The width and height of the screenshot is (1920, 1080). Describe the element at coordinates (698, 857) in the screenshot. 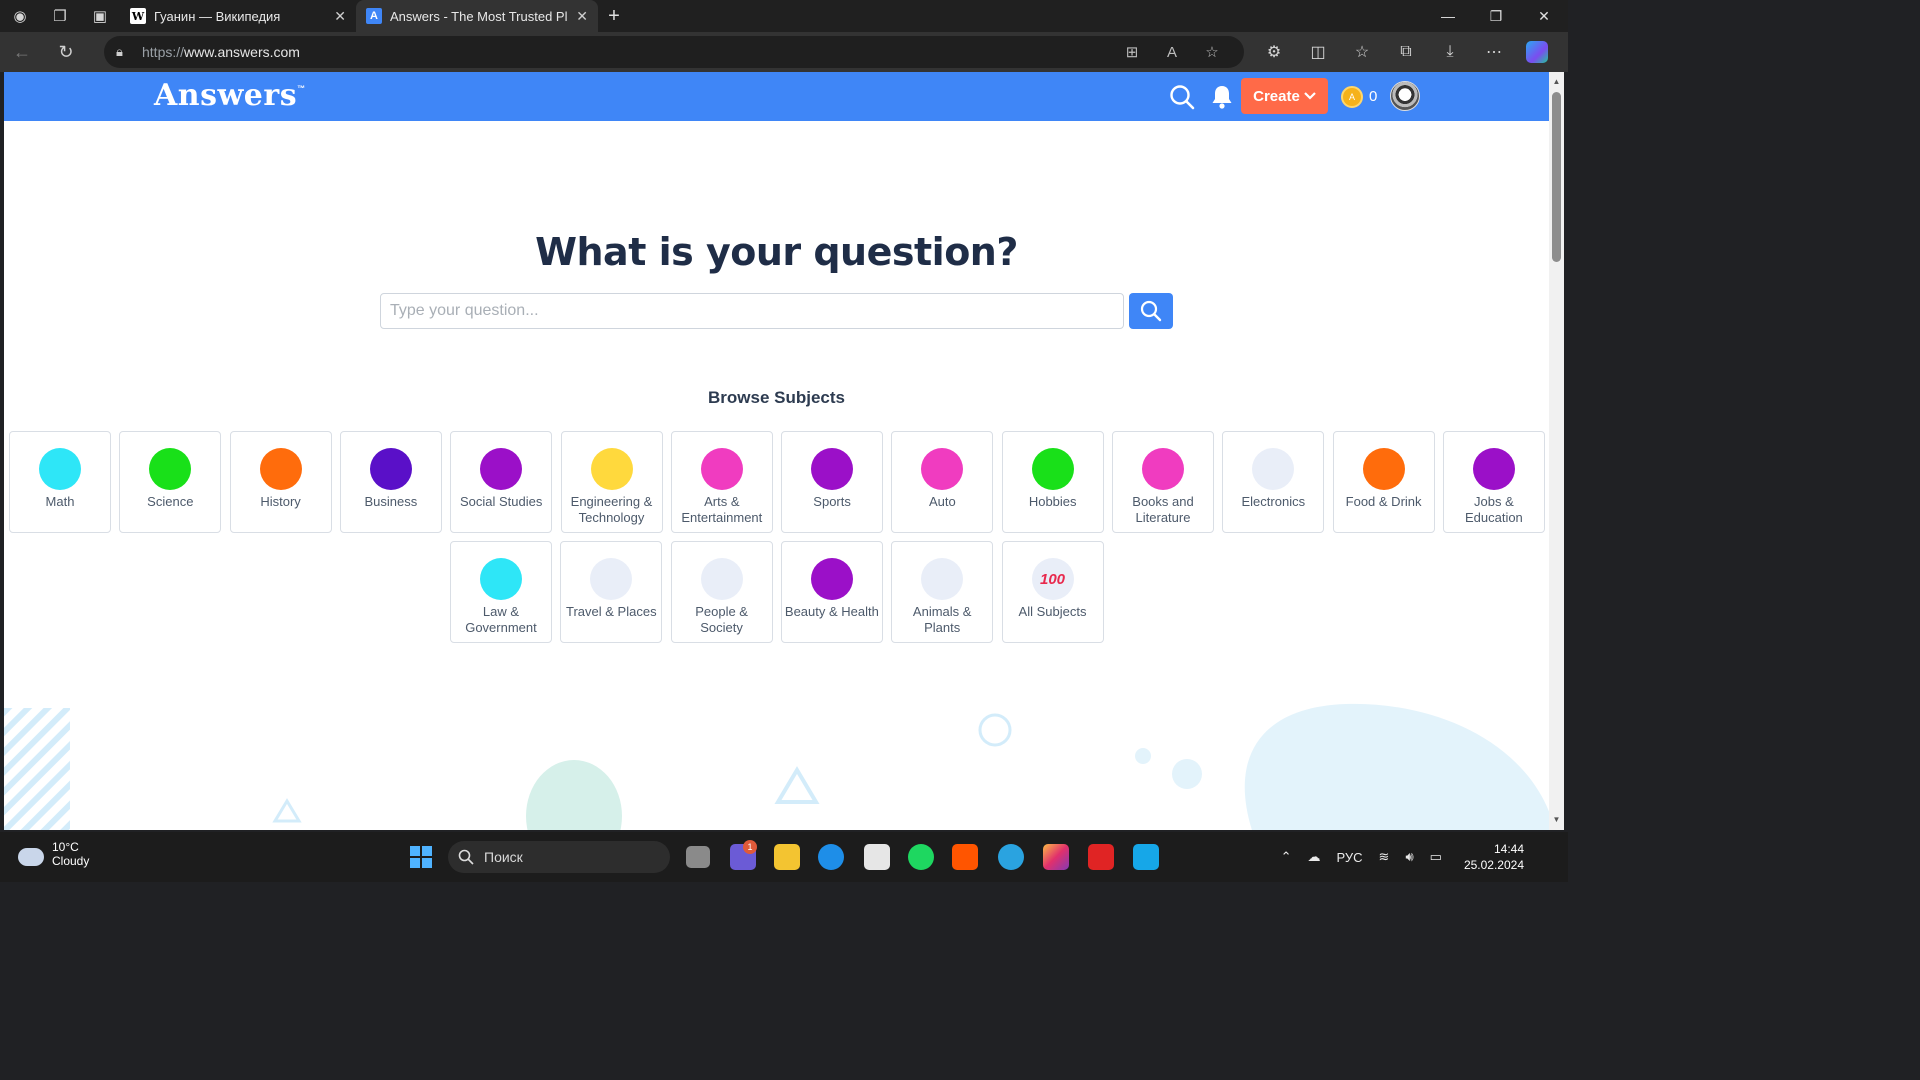

I see `task-view-icon` at that location.